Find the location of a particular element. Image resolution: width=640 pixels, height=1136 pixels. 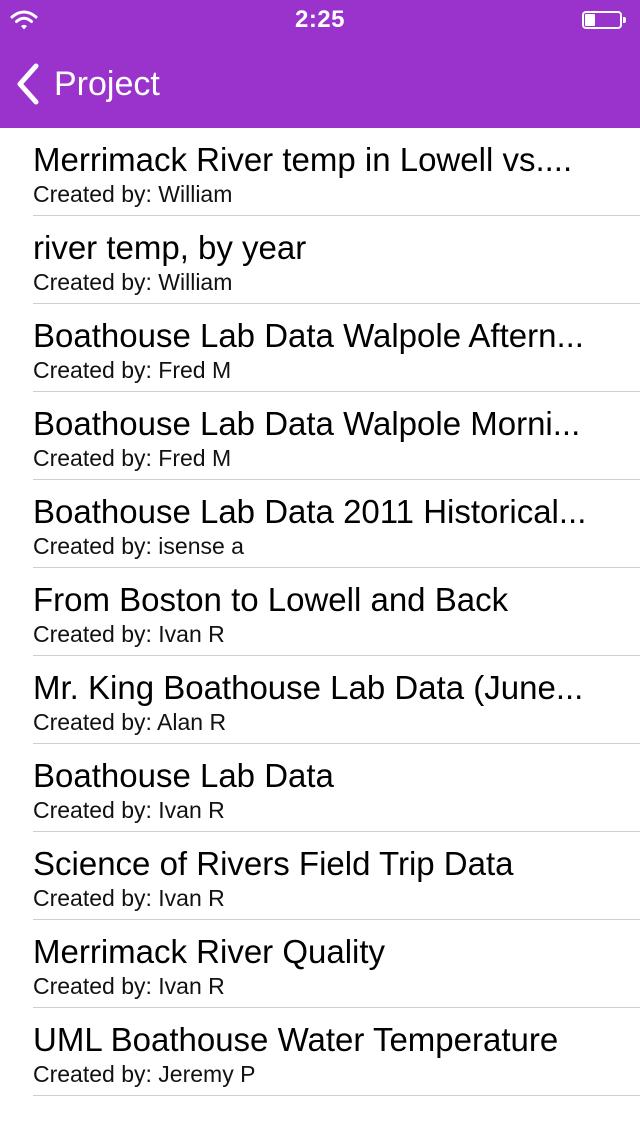

project-creator: Created by: isense a is located at coordinates (138, 546).